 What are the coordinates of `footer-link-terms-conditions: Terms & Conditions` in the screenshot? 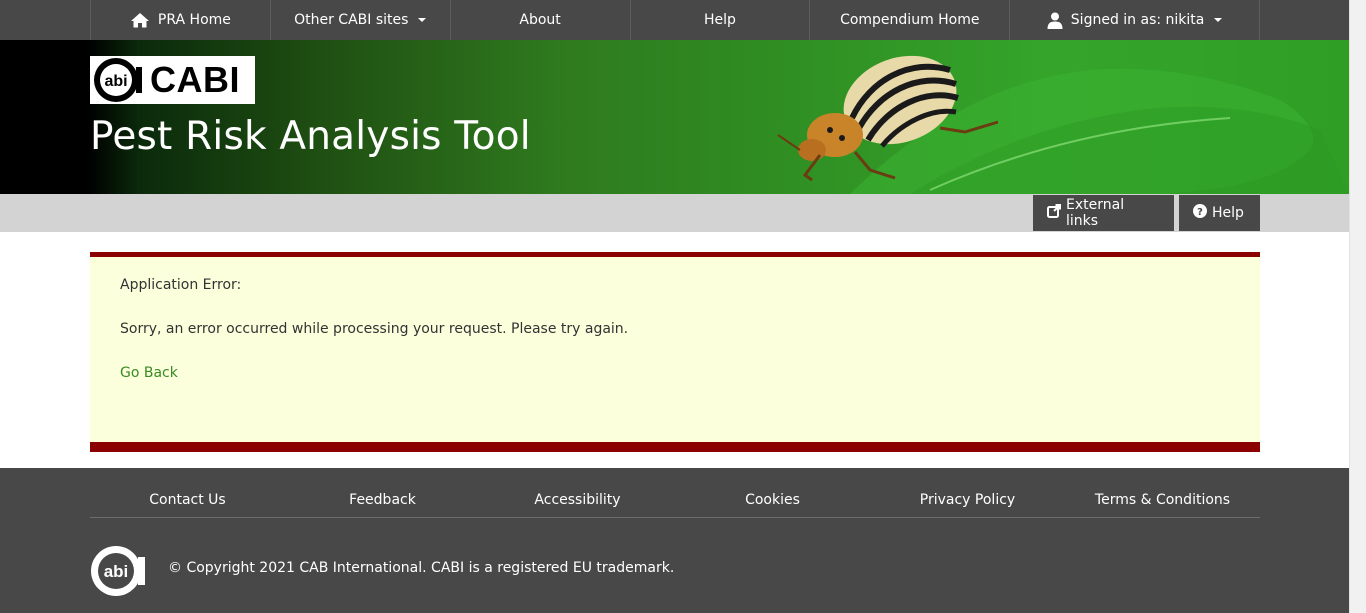 It's located at (1162, 500).